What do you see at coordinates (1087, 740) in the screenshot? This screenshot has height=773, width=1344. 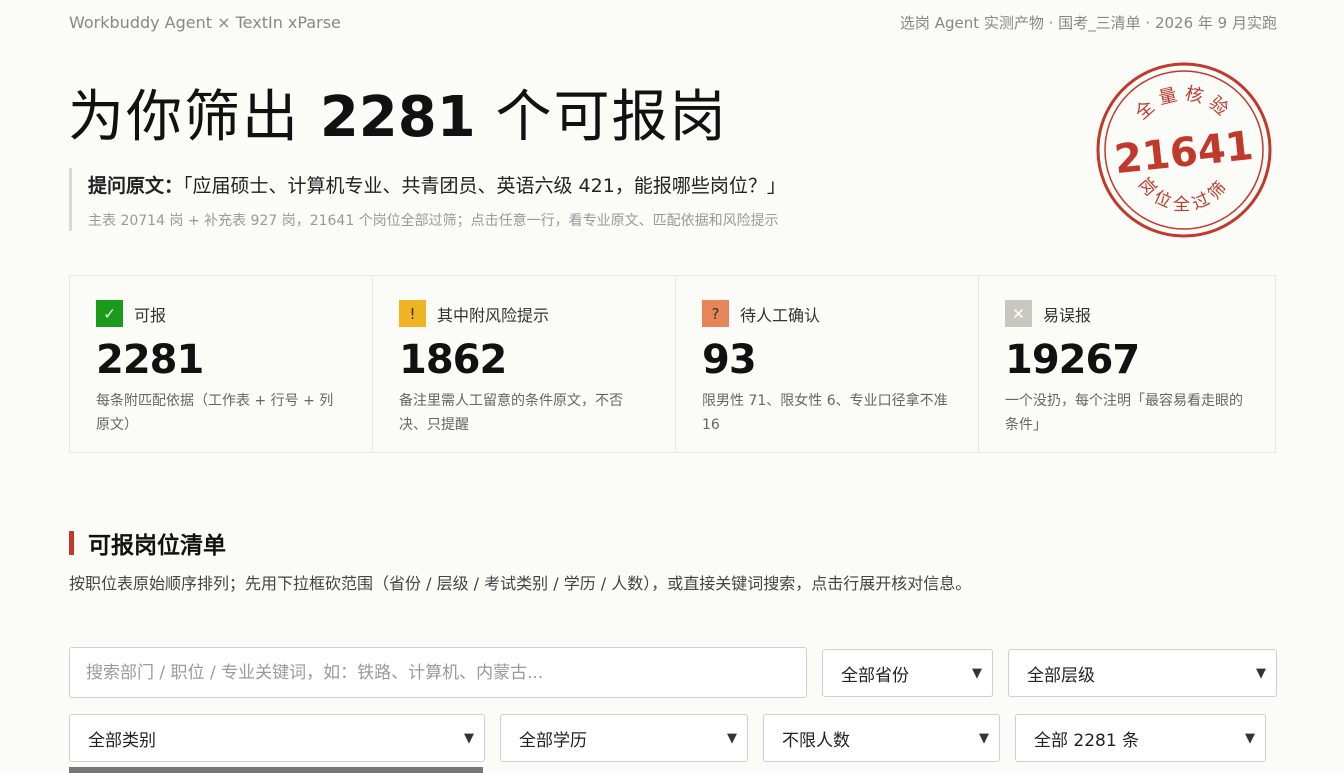 I see `select-value: 全部 2281 条` at bounding box center [1087, 740].